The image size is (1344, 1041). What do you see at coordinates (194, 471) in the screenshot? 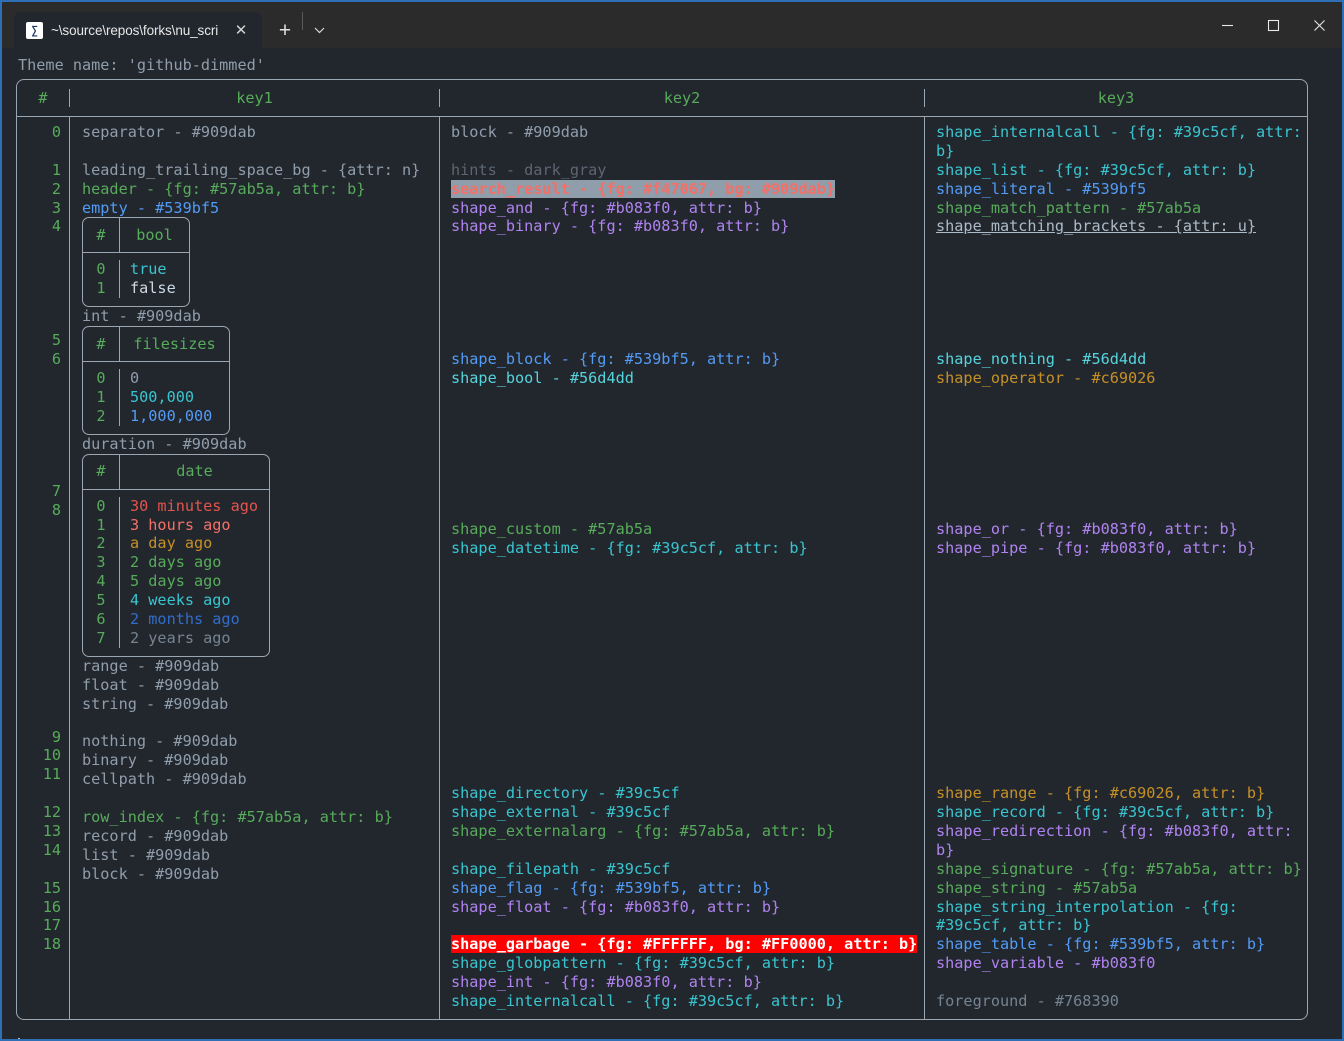
I see `inner-header-value: date` at bounding box center [194, 471].